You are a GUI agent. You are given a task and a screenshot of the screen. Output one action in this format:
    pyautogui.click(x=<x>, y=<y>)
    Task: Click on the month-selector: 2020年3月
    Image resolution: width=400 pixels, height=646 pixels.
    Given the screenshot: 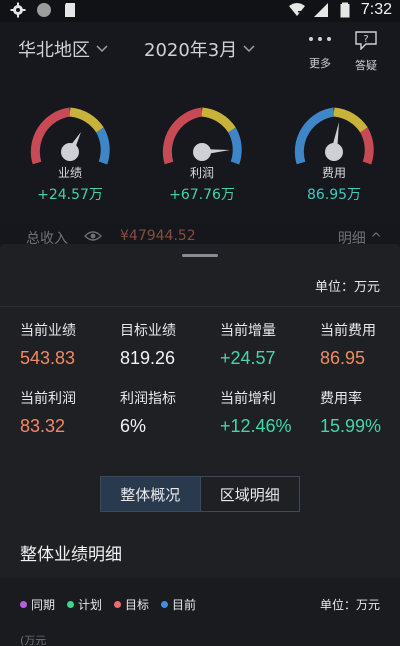 What is the action you would take?
    pyautogui.click(x=199, y=49)
    